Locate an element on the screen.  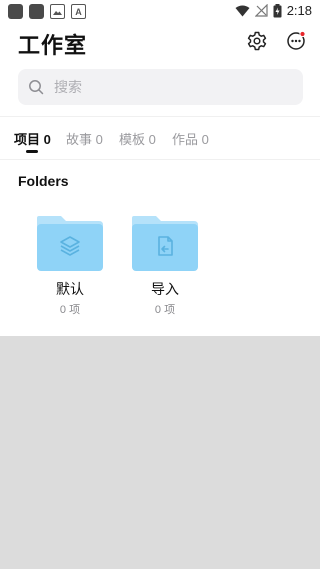
status-bar: A 2:18 is located at coordinates (160, 12).